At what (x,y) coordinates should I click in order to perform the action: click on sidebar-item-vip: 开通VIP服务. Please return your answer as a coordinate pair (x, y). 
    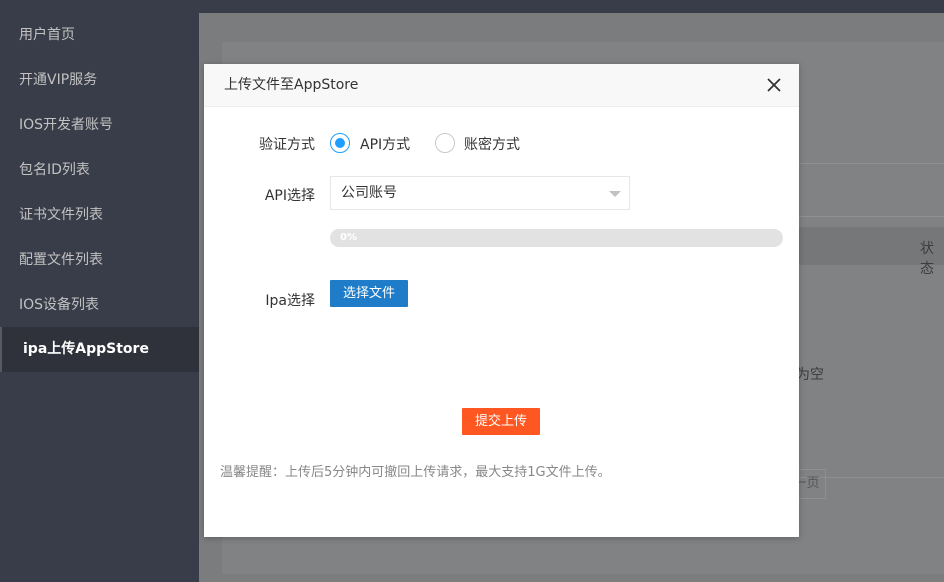
    Looking at the image, I should click on (99, 80).